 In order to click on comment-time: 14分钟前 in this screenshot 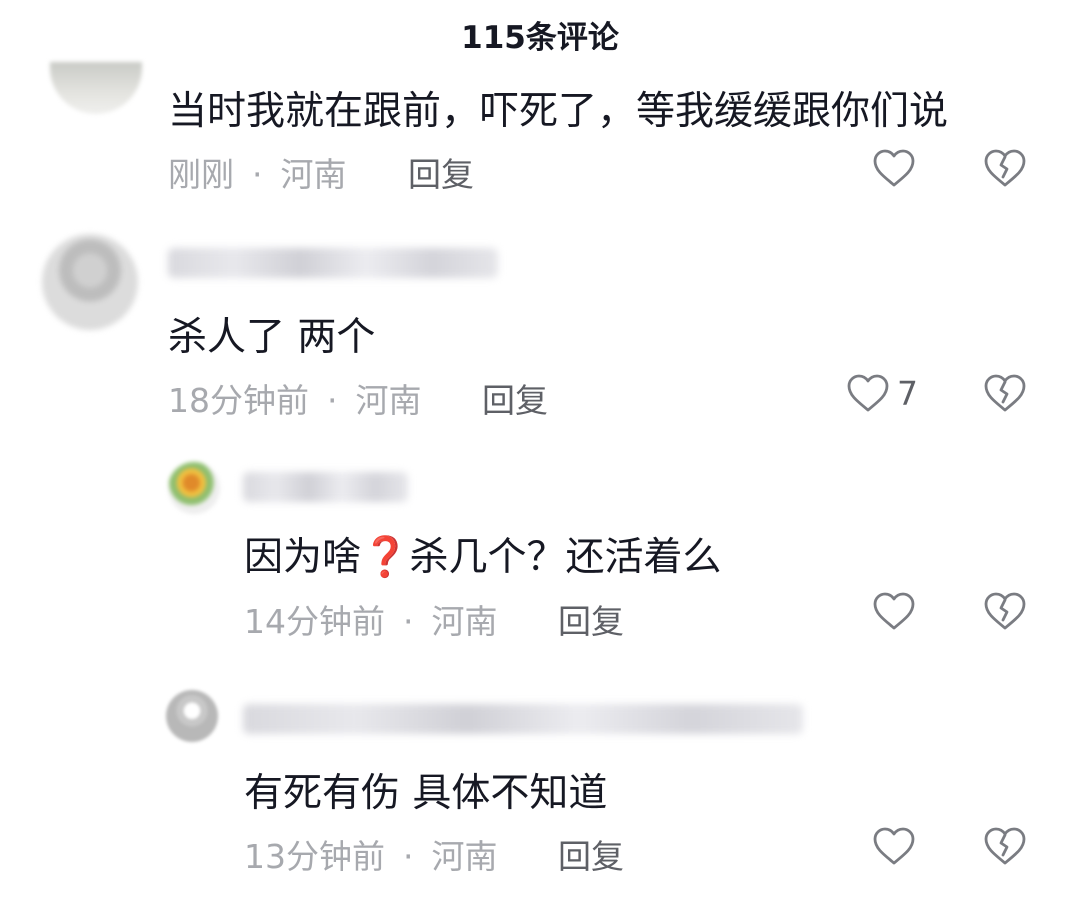, I will do `click(314, 621)`.